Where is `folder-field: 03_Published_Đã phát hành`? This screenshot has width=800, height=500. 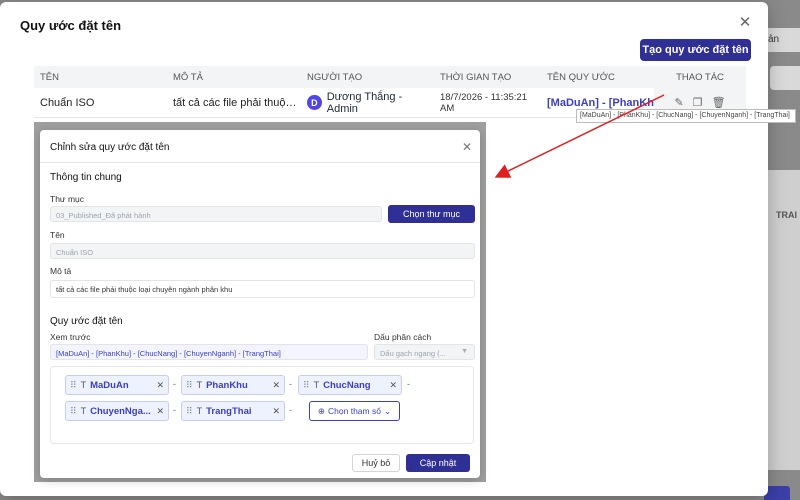
folder-field: 03_Published_Đã phát hành is located at coordinates (216, 214).